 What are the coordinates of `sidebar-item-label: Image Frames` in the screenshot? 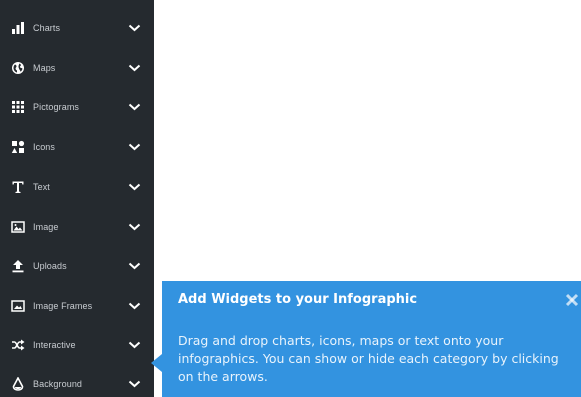 It's located at (63, 305).